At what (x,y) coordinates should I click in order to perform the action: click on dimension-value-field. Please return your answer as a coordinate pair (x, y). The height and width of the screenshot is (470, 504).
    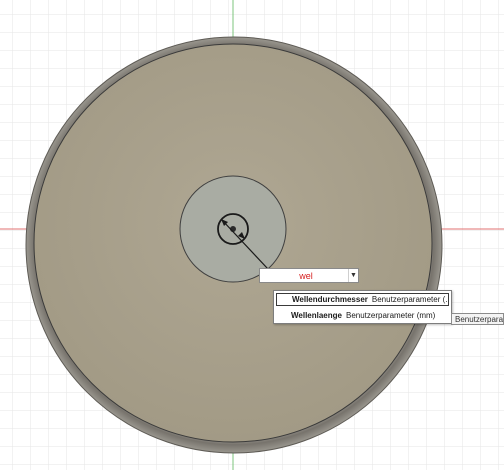
    Looking at the image, I should click on (304, 275).